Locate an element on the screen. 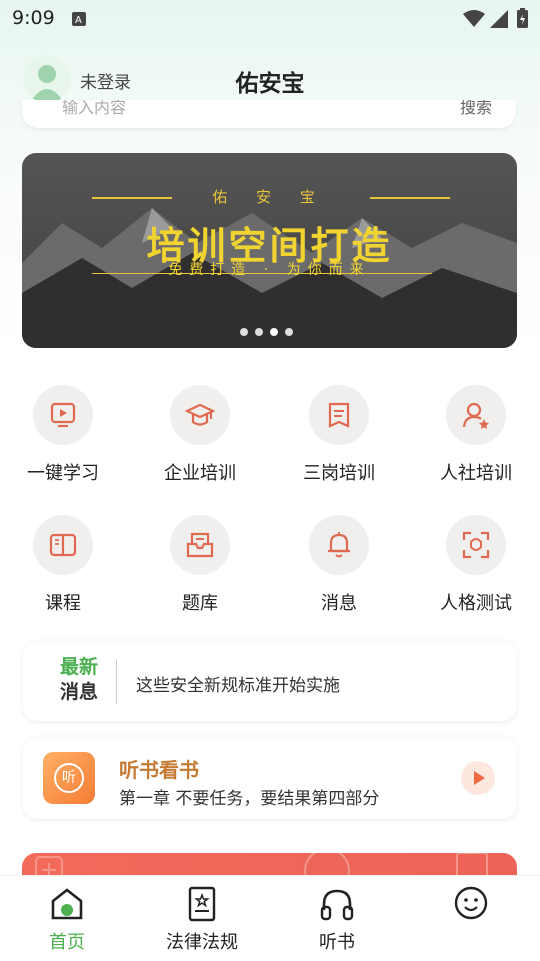 The image size is (540, 961). banner-slogan: 免费打造 · 为你而来 is located at coordinates (269, 270).